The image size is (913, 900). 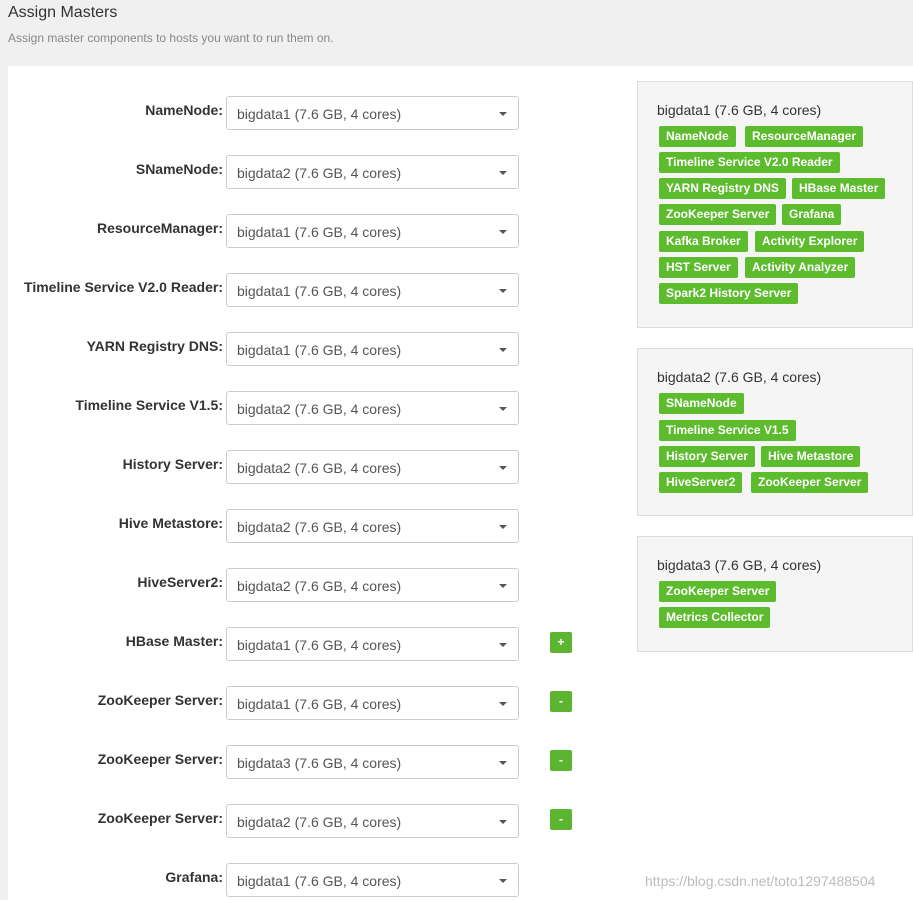 I want to click on component-label: Grafana:, so click(x=194, y=877).